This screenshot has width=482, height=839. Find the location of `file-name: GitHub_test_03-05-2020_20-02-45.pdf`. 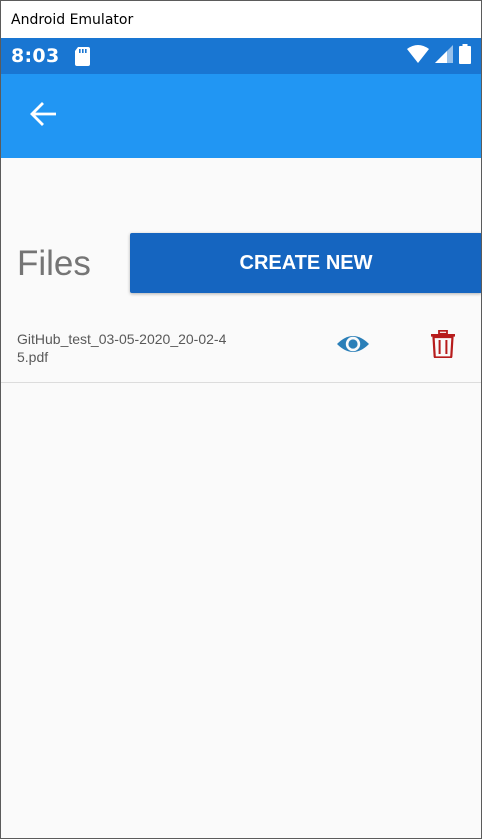

file-name: GitHub_test_03-05-2020_20-02-45.pdf is located at coordinates (122, 348).